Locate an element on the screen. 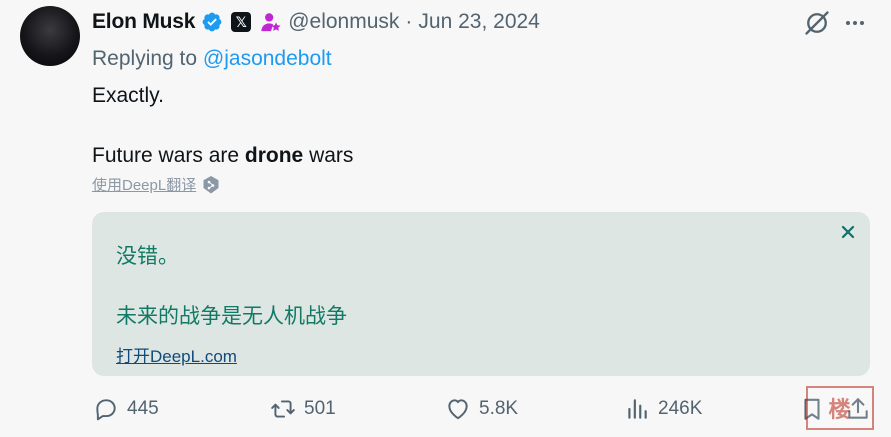 The image size is (891, 437). translate-link: 使用DeepL翻译 is located at coordinates (156, 184).